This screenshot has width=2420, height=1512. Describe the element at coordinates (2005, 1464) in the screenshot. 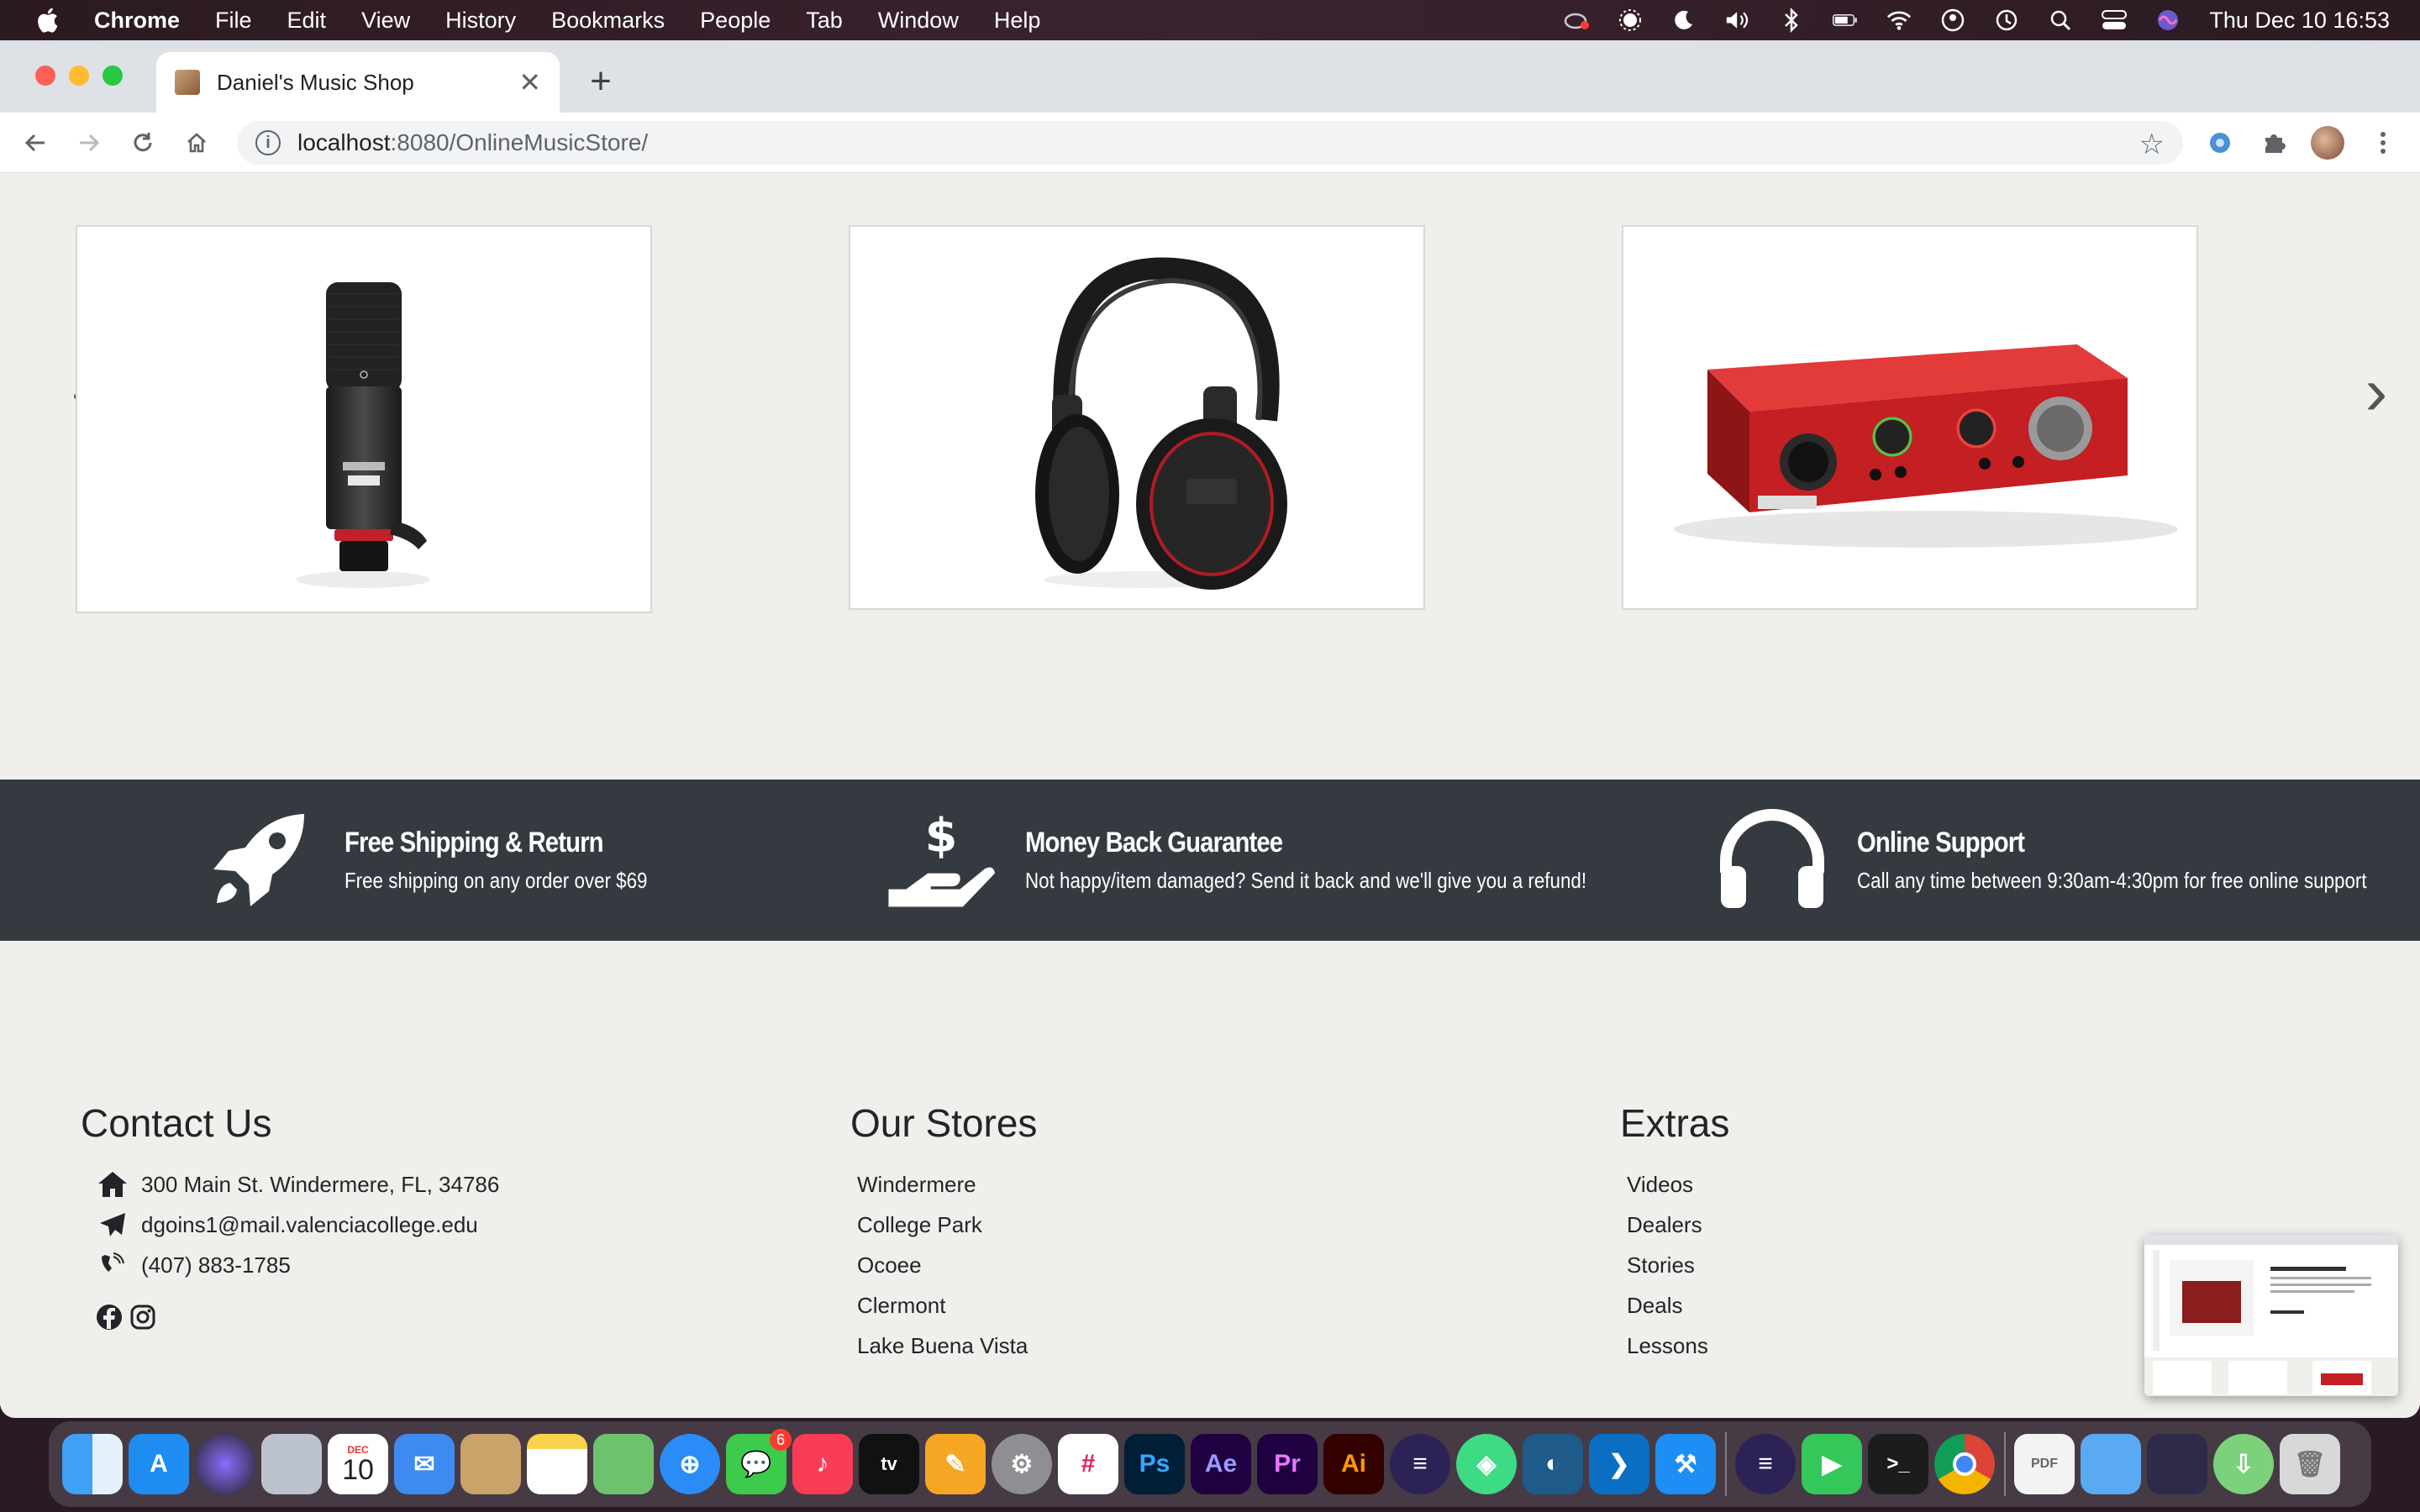

I see `dock-separator` at that location.